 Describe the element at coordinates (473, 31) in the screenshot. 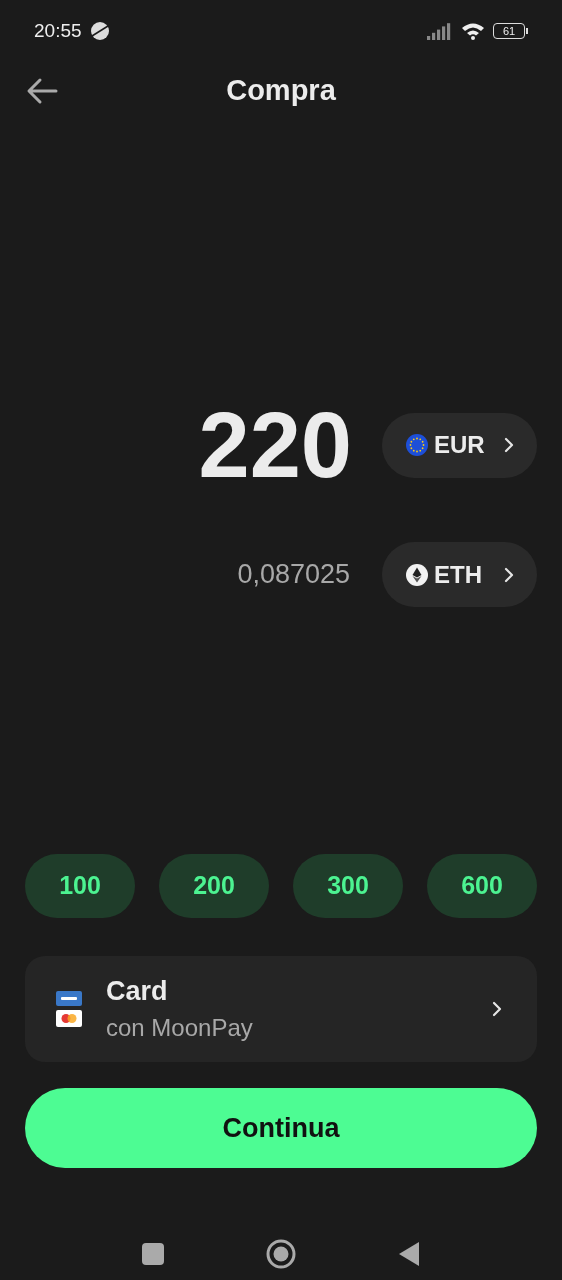

I see `wifi-icon` at that location.